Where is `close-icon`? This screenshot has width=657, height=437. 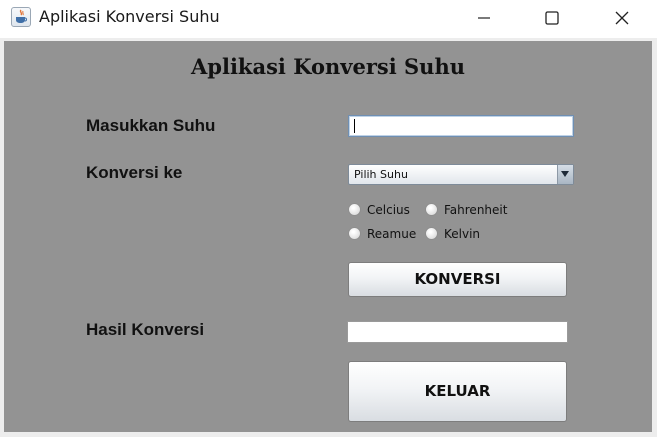 close-icon is located at coordinates (622, 18).